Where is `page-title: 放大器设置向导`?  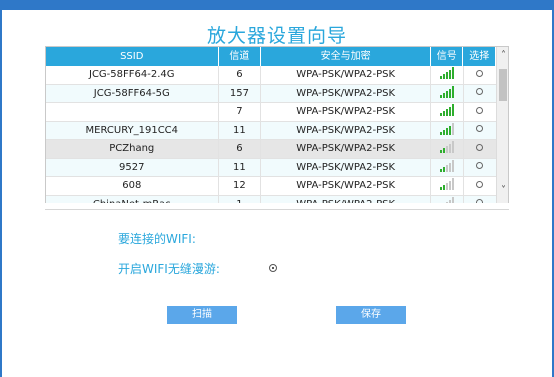 page-title: 放大器设置向导 is located at coordinates (276, 36).